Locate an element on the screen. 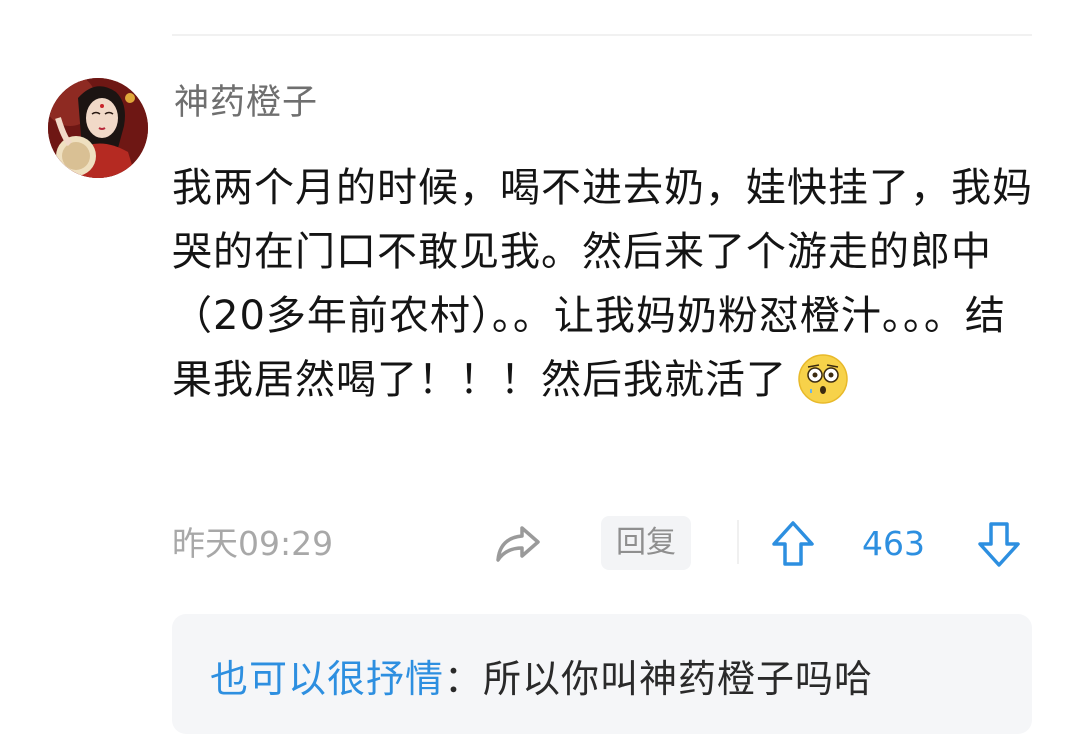 The width and height of the screenshot is (1078, 734). vote-count: 463 is located at coordinates (893, 543).